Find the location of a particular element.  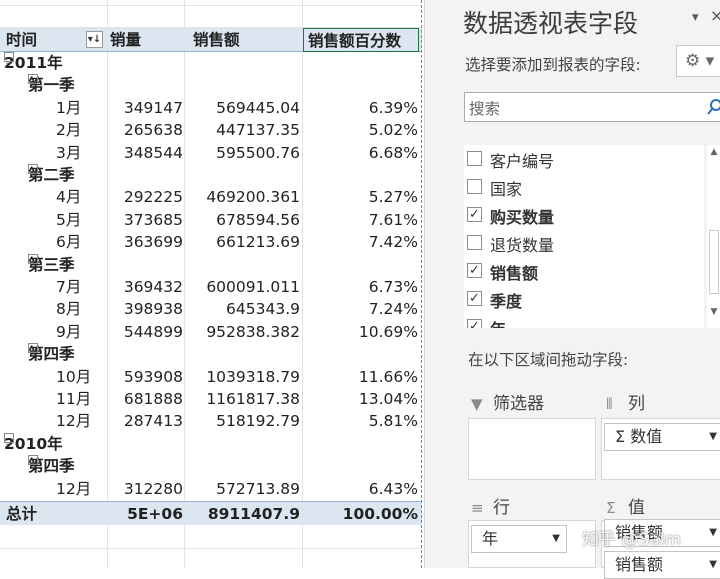

total-label: 总计 is located at coordinates (21, 514).